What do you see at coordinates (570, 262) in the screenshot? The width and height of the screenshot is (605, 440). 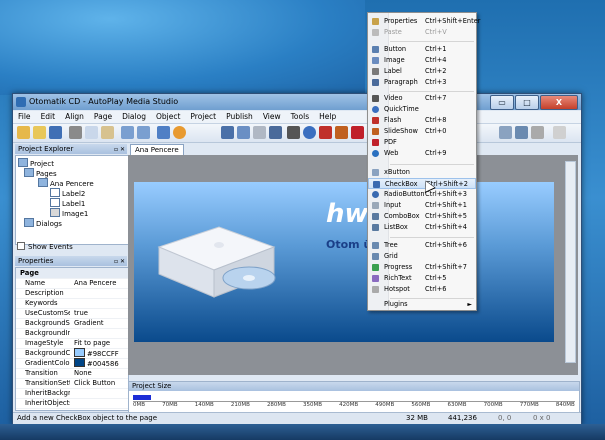 I see `vertical-scrollbar` at bounding box center [570, 262].